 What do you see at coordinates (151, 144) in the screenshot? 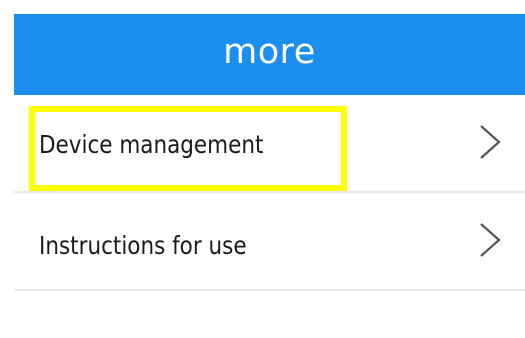
I see `menu-item-label: Device management` at bounding box center [151, 144].